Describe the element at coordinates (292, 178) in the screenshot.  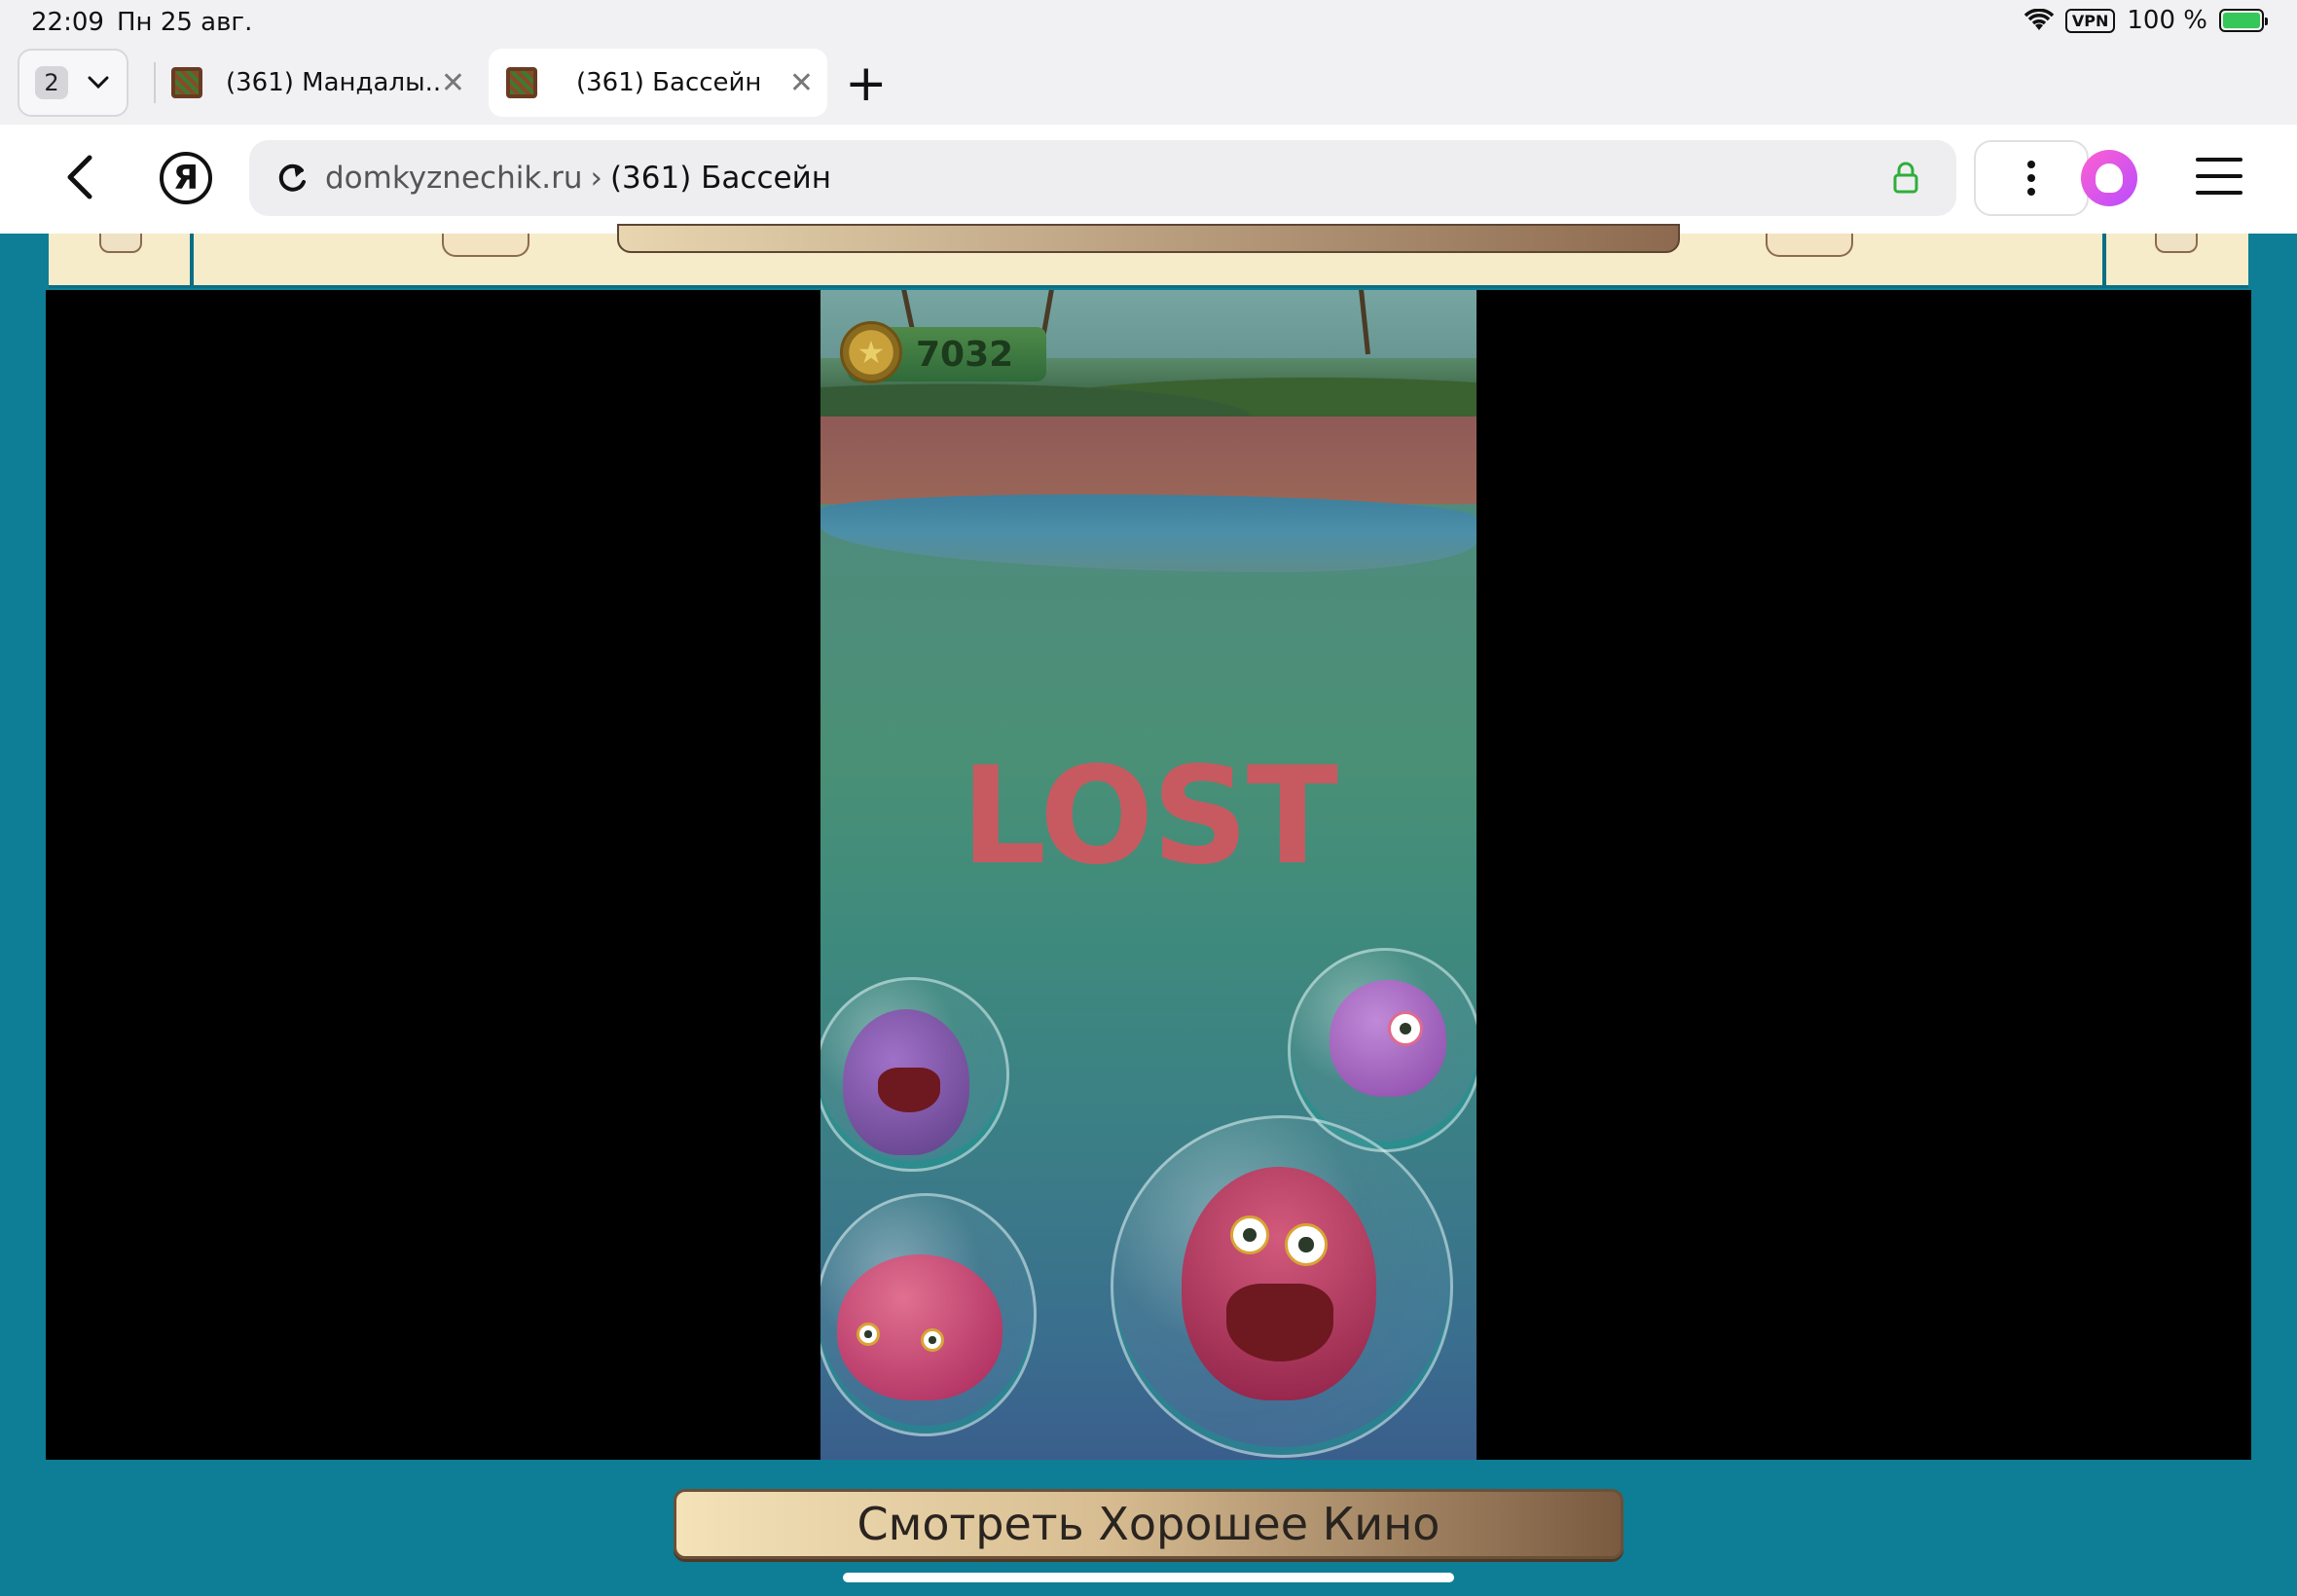
I see `reload-icon` at that location.